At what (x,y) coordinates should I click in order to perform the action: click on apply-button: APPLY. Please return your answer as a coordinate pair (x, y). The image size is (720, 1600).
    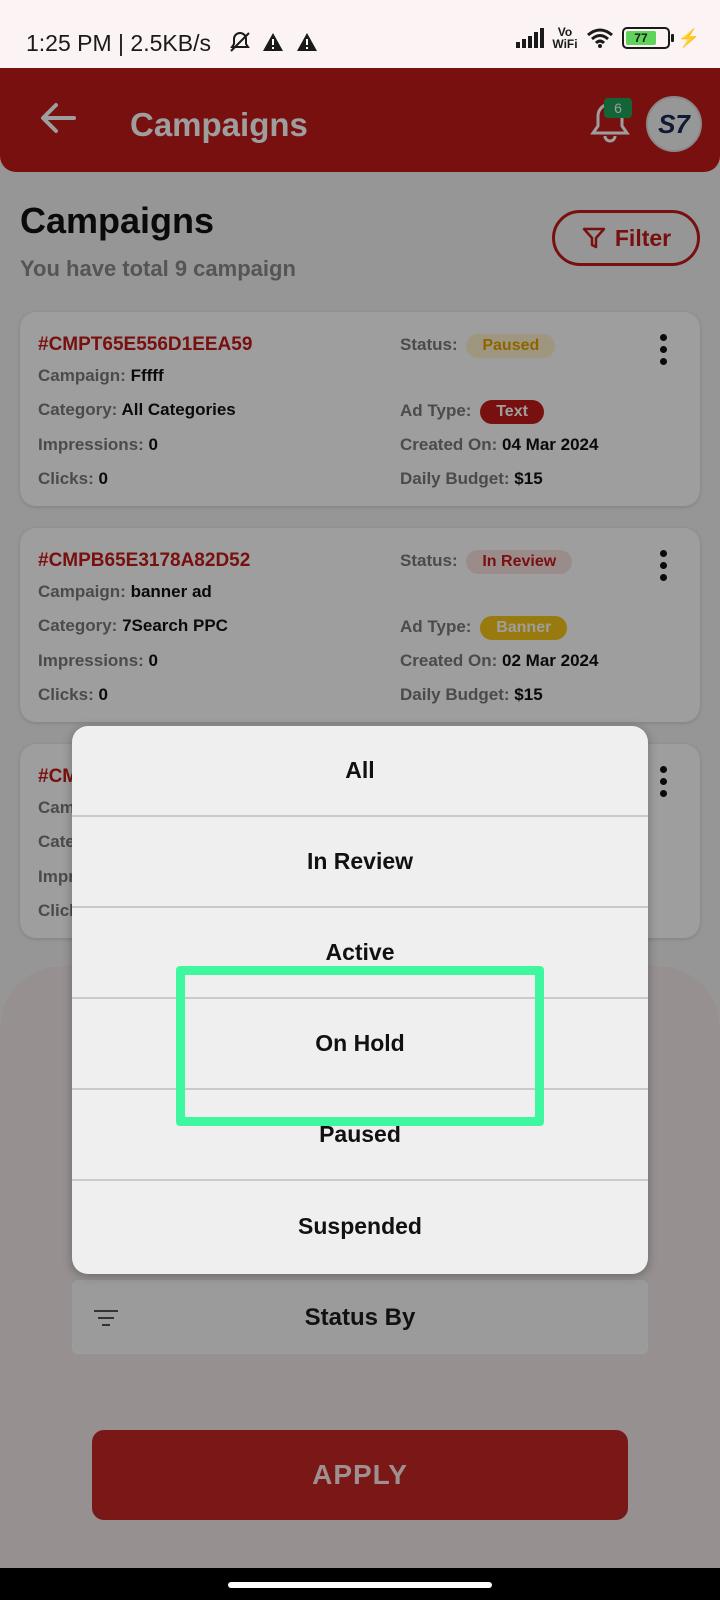
    Looking at the image, I should click on (360, 1475).